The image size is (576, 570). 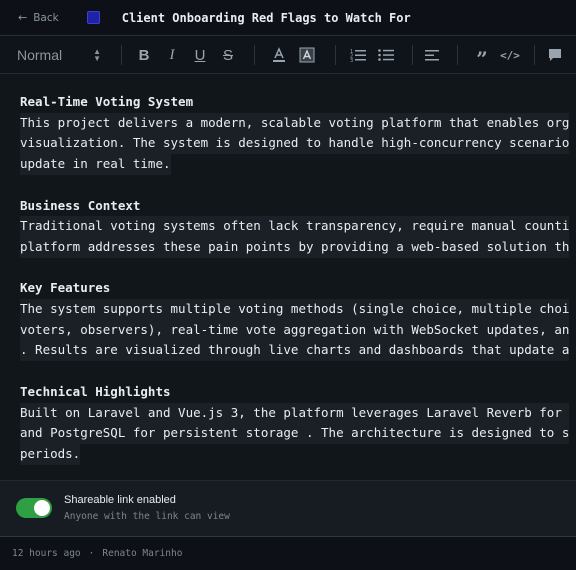 I want to click on text-color-button, so click(x=279, y=55).